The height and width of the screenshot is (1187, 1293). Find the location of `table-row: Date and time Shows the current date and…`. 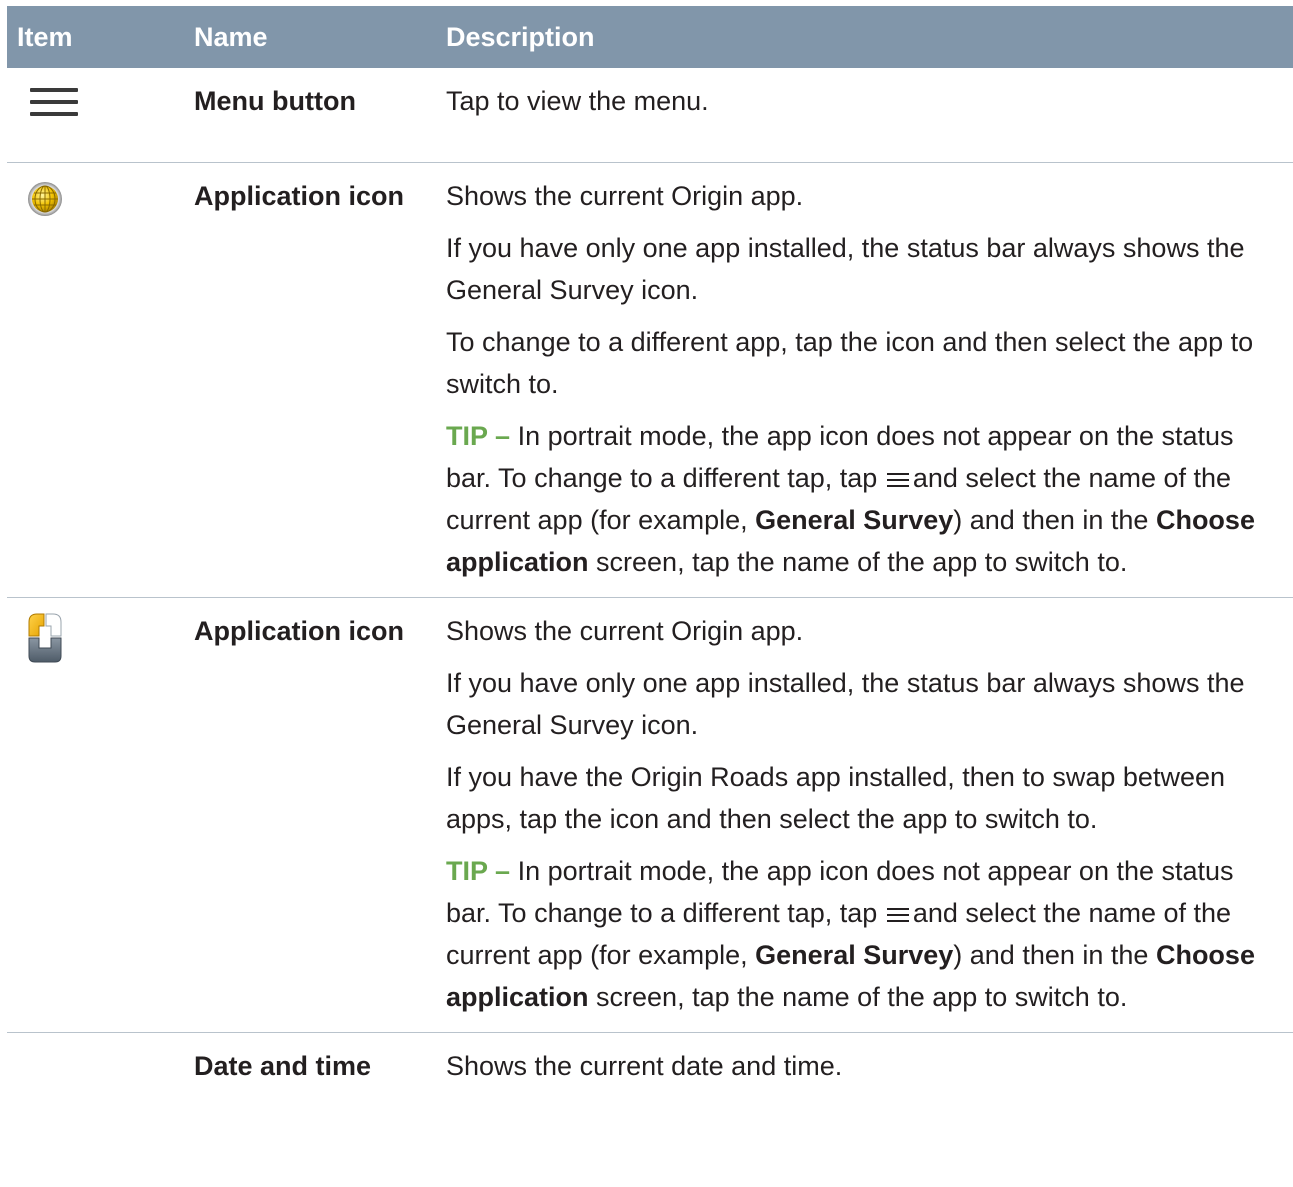

table-row: Date and time Shows the current date and… is located at coordinates (650, 1066).